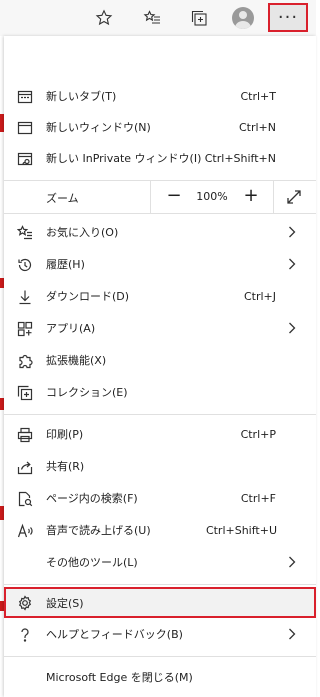 The image size is (320, 697). What do you see at coordinates (24, 498) in the screenshot?
I see `find-in-page-icon` at bounding box center [24, 498].